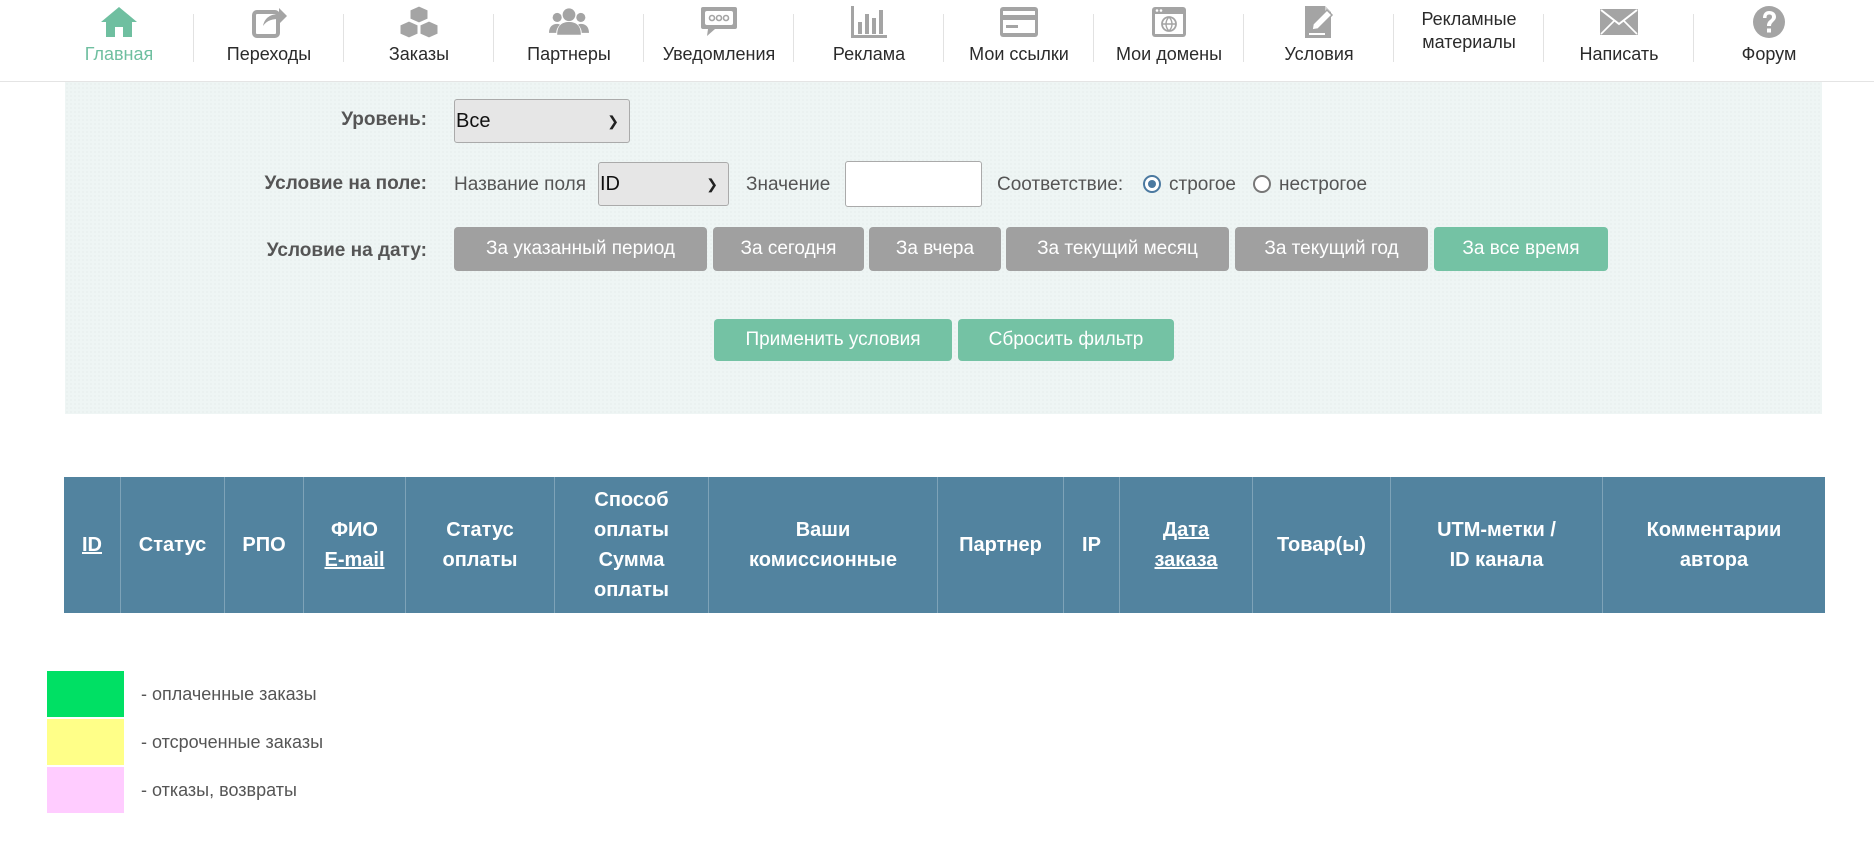 This screenshot has width=1874, height=856. What do you see at coordinates (480, 545) in the screenshot?
I see `column-payment-status: Статус оплаты` at bounding box center [480, 545].